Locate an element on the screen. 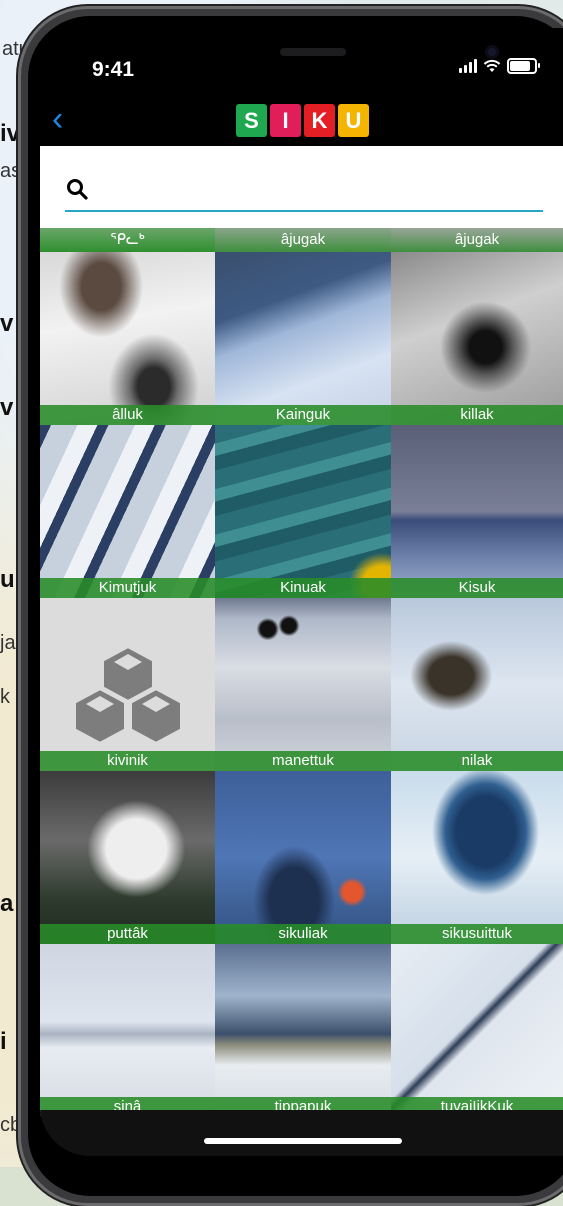 Image resolution: width=563 pixels, height=1206 pixels. term-tile: manettuk is located at coordinates (303, 684).